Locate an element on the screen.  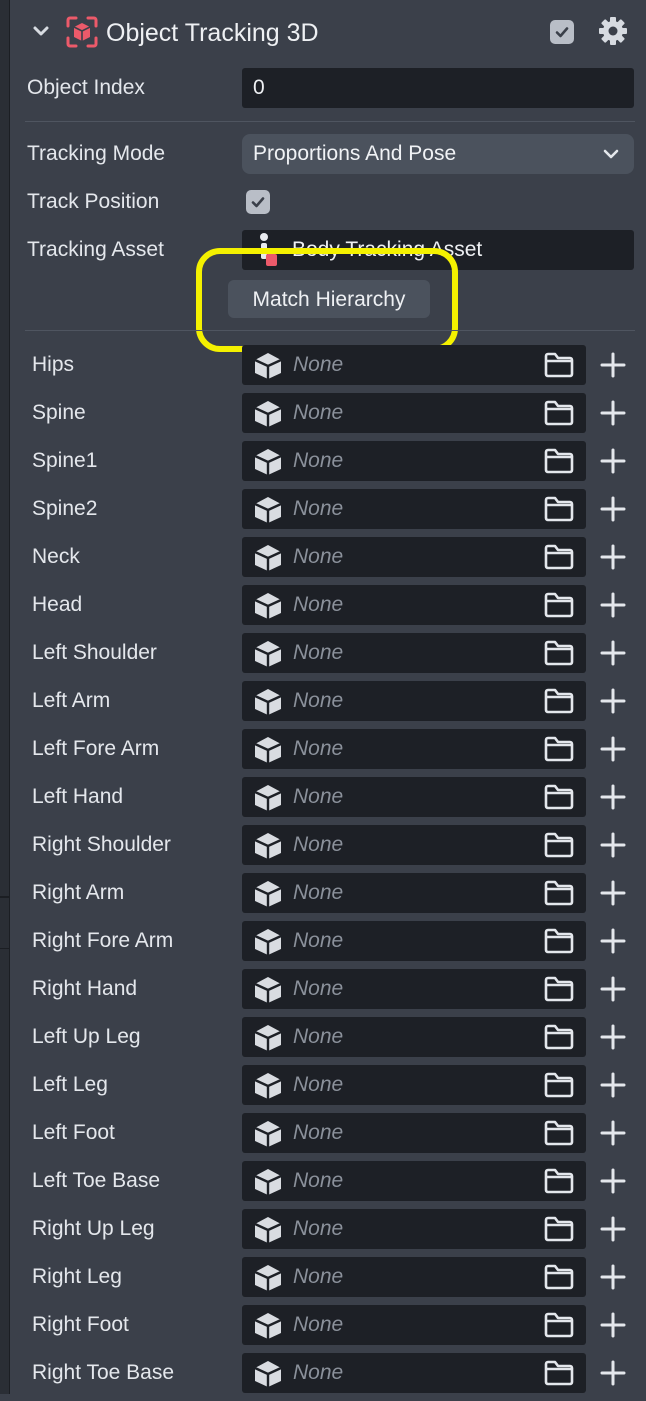
bone-label: Left Fore Arm is located at coordinates (96, 748).